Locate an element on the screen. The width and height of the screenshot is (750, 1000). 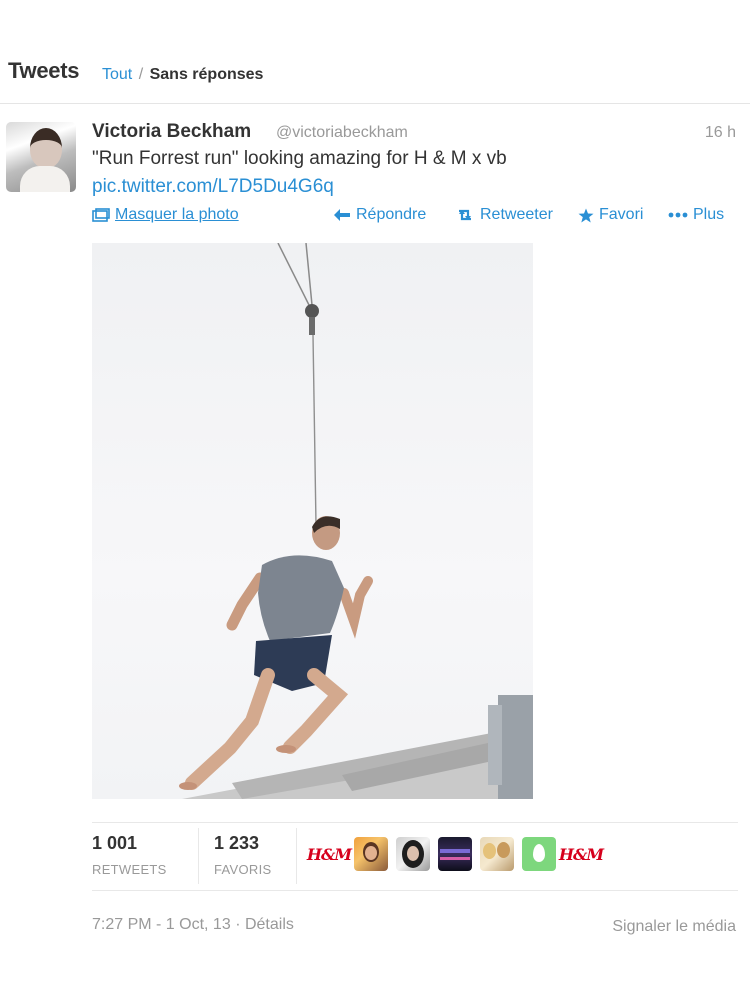
favorite-button: Favori is located at coordinates (610, 215).